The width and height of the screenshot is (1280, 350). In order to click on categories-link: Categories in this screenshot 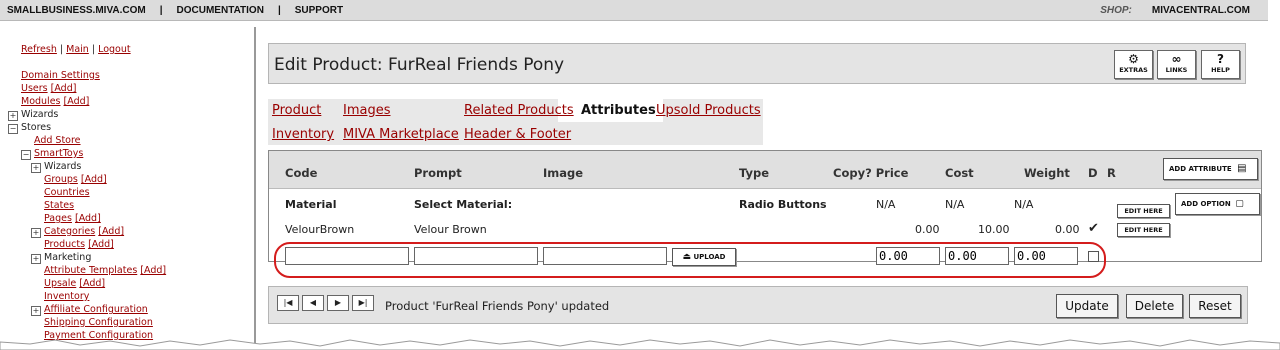, I will do `click(69, 231)`.